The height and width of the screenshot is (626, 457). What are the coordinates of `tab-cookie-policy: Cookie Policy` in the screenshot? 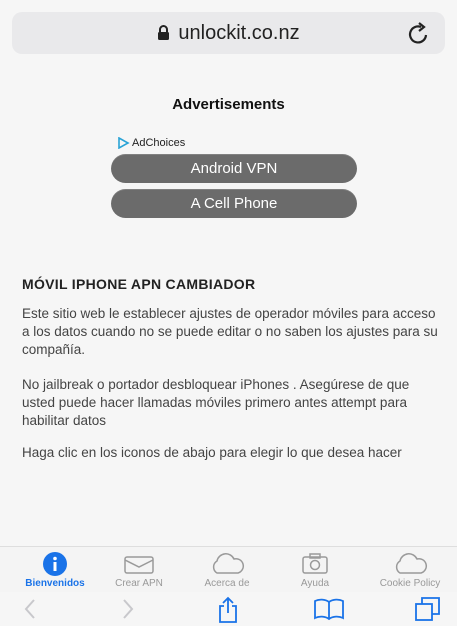 It's located at (410, 570).